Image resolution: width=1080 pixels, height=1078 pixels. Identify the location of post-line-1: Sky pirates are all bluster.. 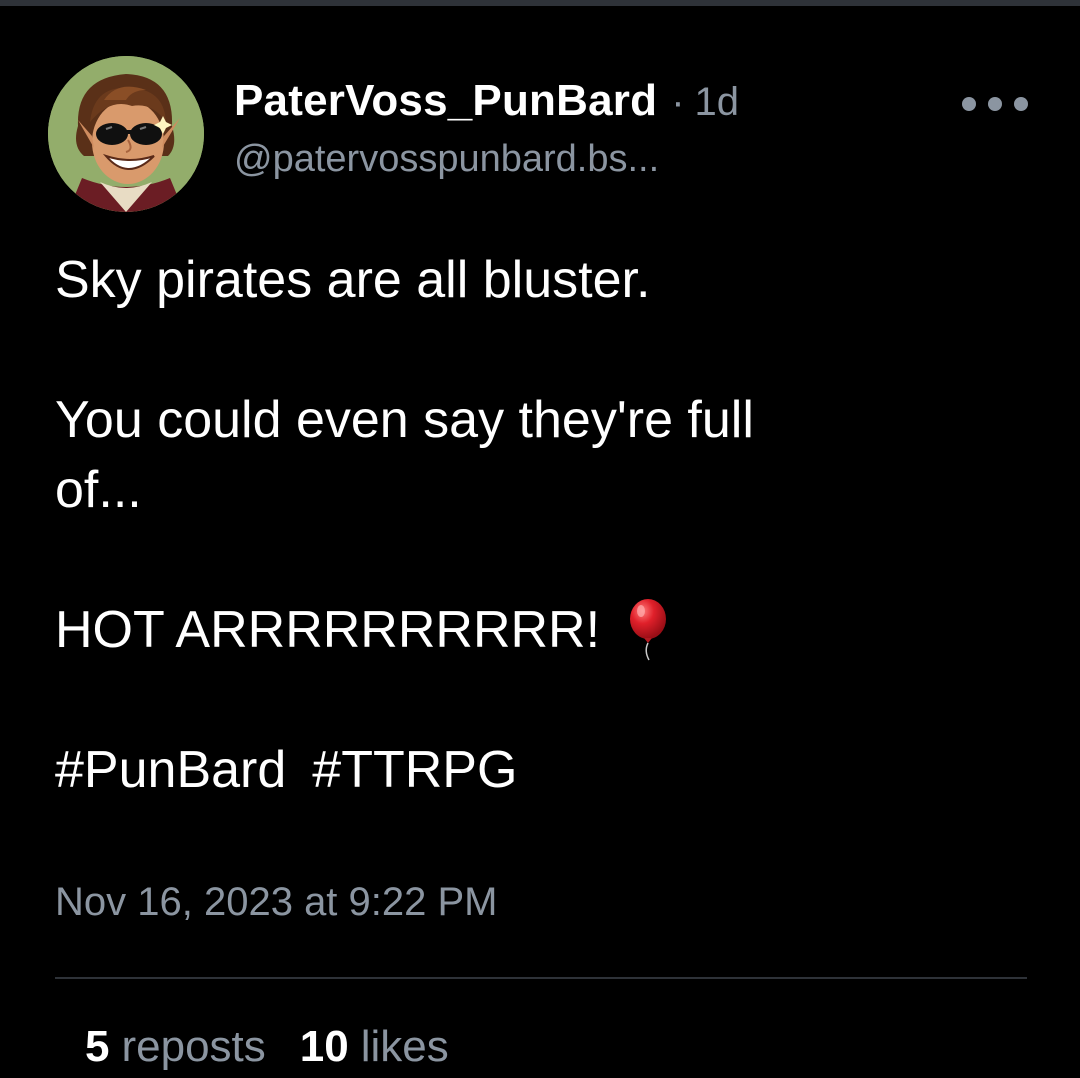
(353, 280).